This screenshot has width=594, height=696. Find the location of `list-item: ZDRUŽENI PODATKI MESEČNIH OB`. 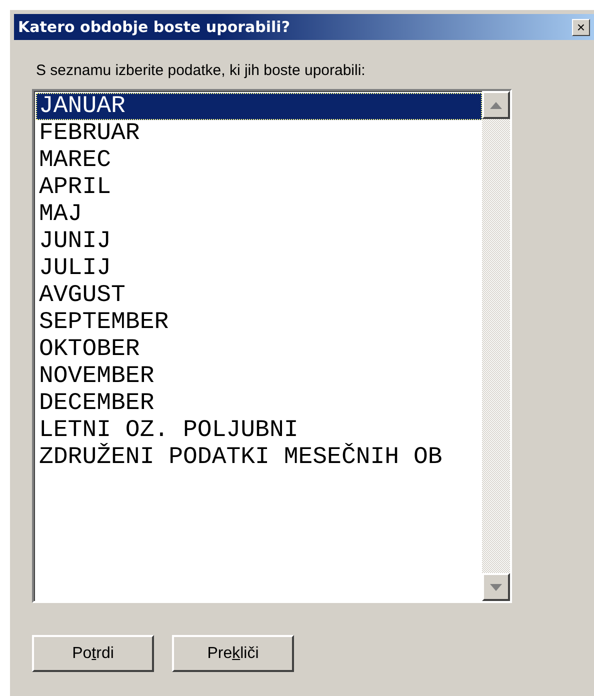

list-item: ZDRUŽENI PODATKI MESEČNIH OB is located at coordinates (259, 457).